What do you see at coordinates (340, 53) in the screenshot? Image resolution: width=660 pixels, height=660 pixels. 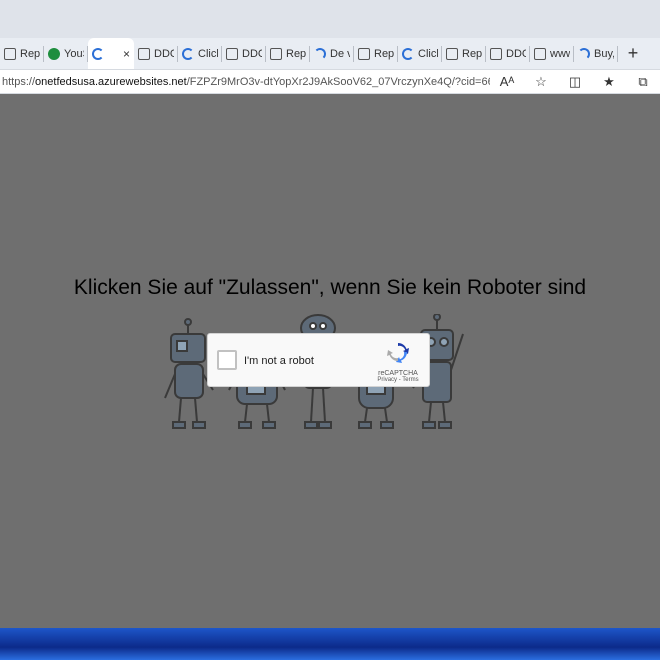 I see `tab-label: De v` at bounding box center [340, 53].